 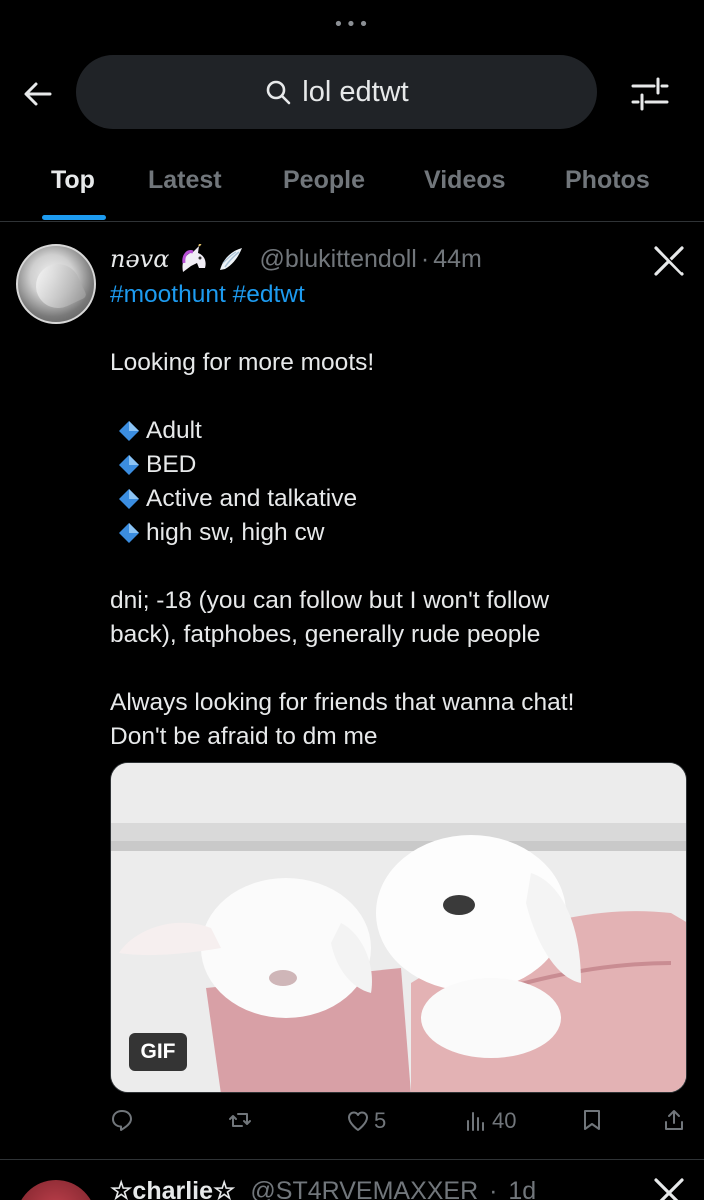 I want to click on search-tabs: Top Latest People Videos Photos, so click(x=352, y=181).